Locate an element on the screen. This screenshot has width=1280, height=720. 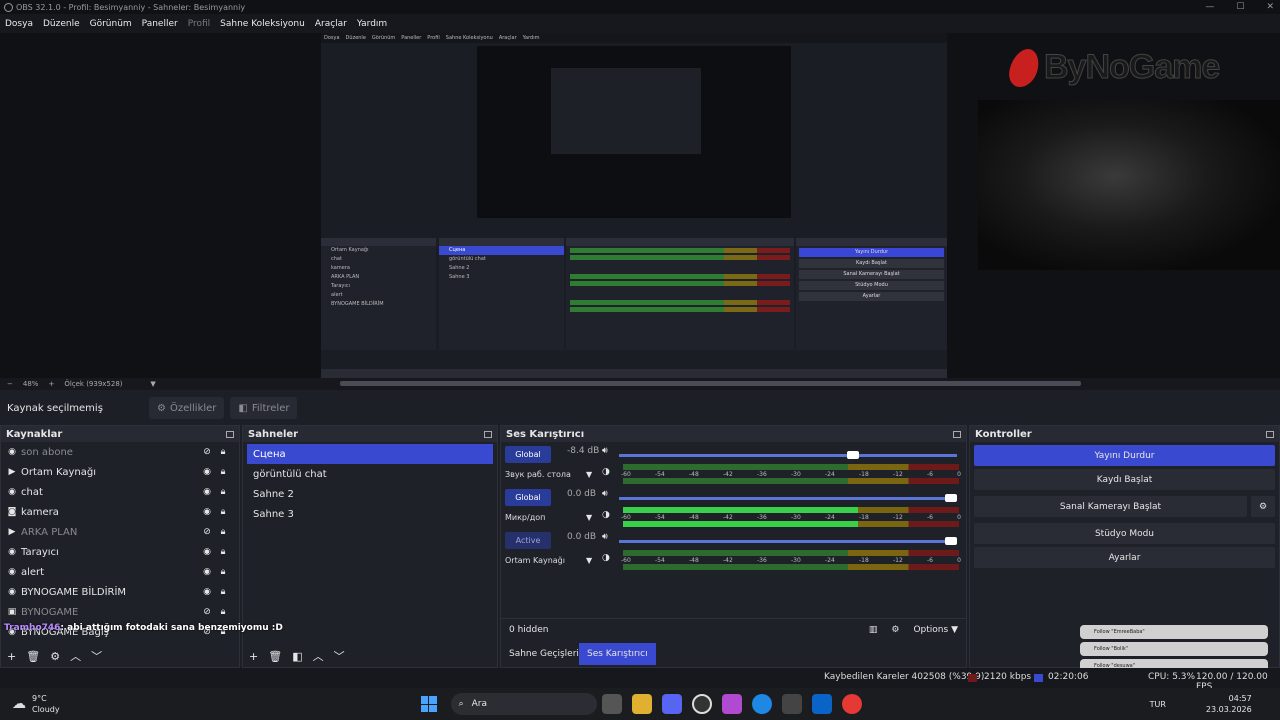
menu-sahne-koleksiyonu: Sahne Koleksiyonu is located at coordinates (262, 24).